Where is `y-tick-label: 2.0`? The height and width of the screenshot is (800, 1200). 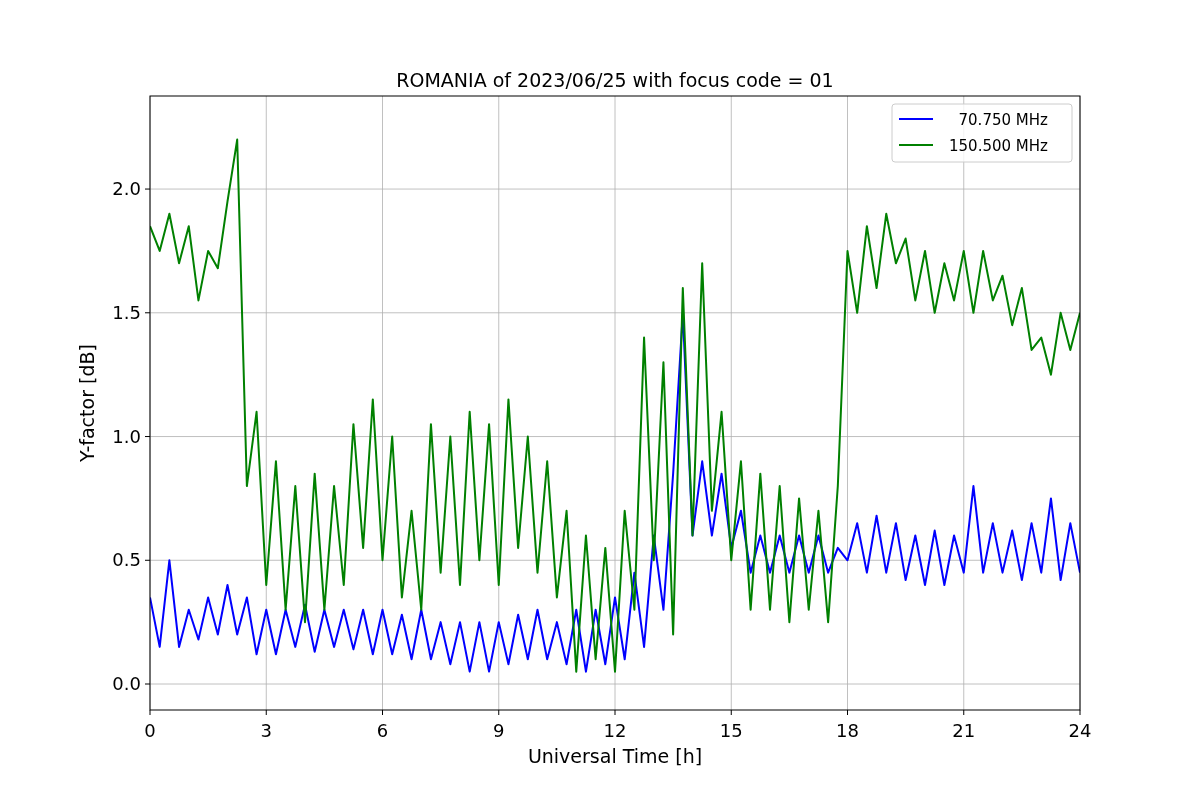
y-tick-label: 2.0 is located at coordinates (126, 189).